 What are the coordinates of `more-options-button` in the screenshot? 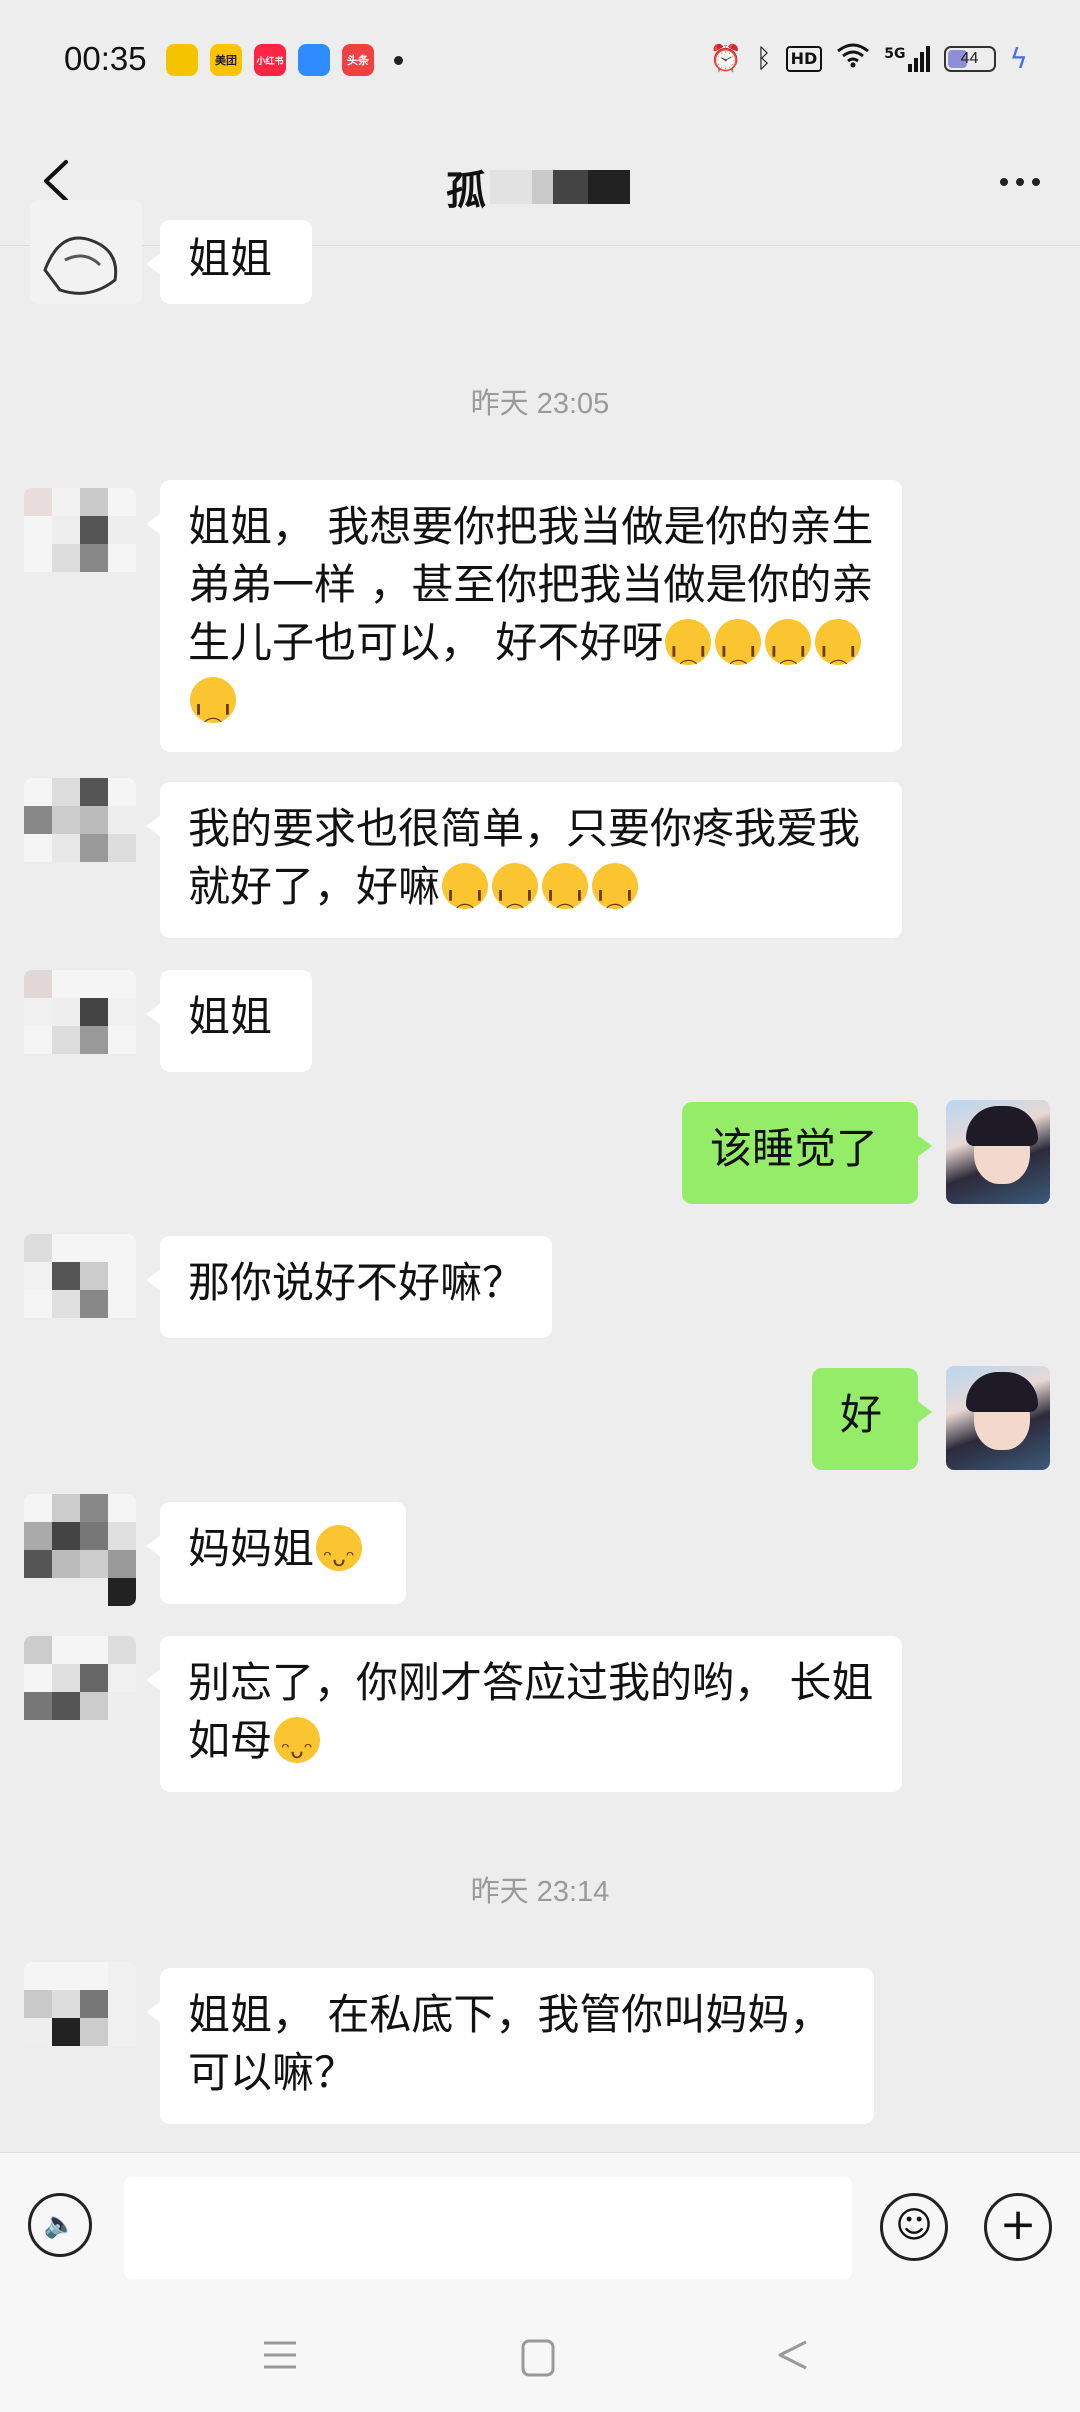 It's located at (1020, 182).